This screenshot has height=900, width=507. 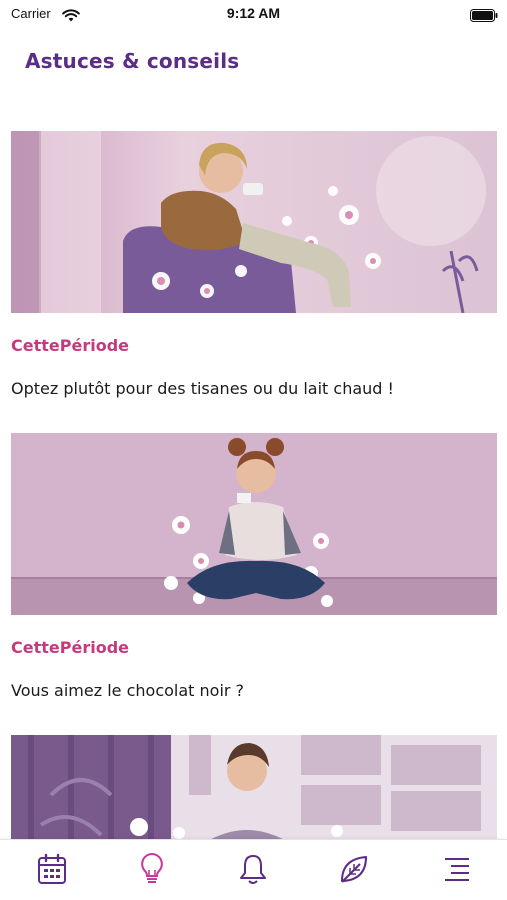 I want to click on tab-menu, so click(x=456, y=871).